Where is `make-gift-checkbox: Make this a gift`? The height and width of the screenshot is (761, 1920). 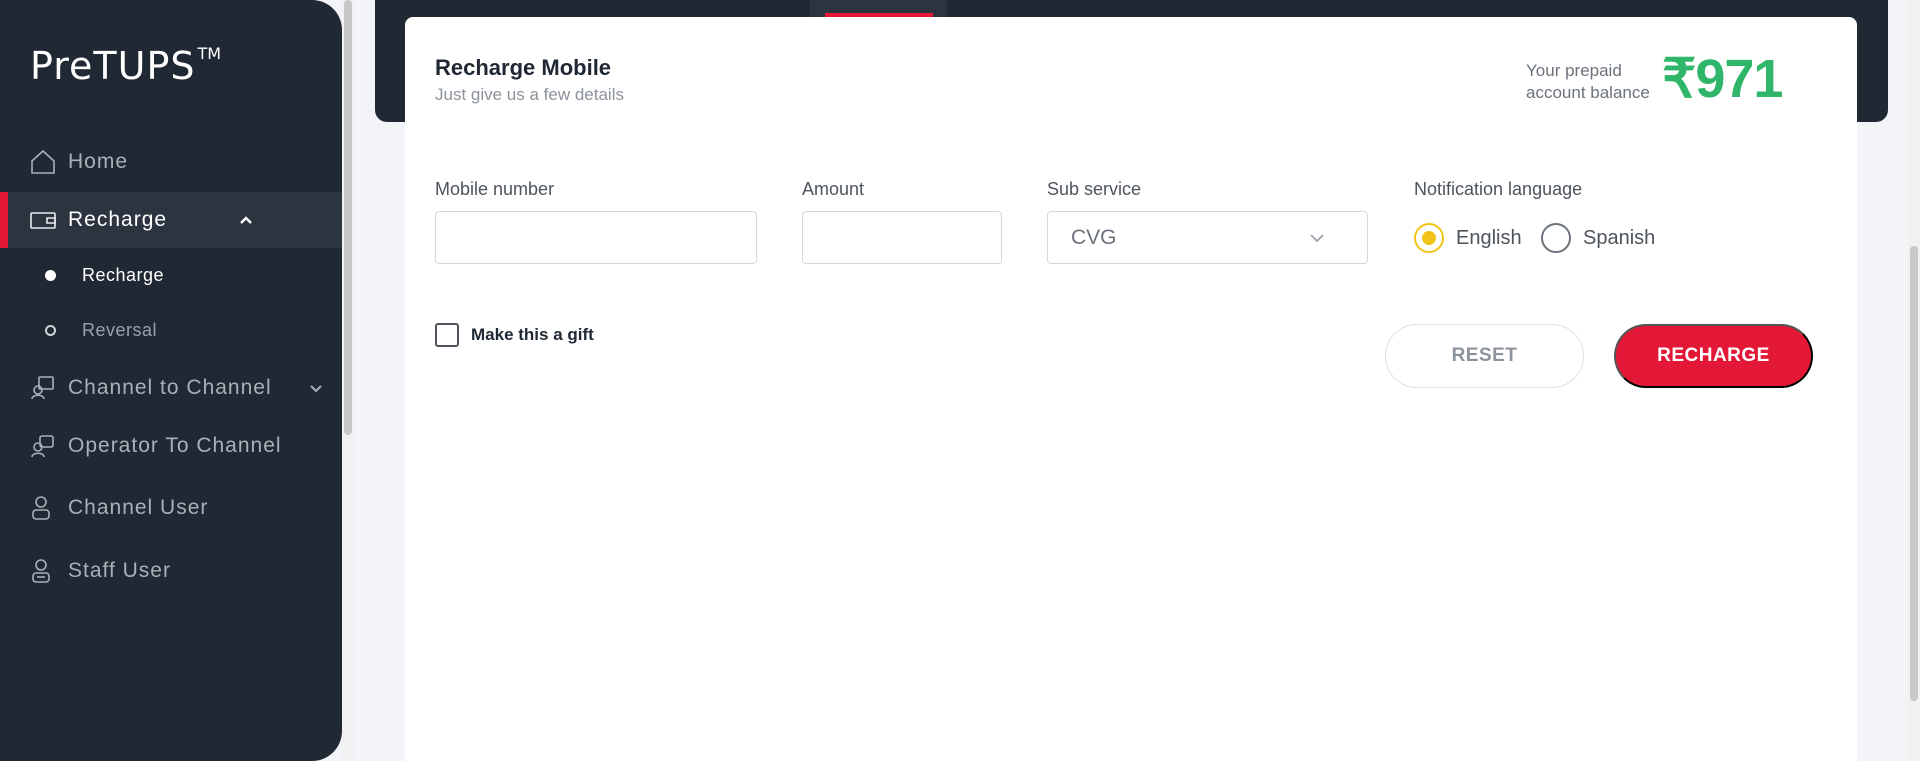
make-gift-checkbox: Make this a gift is located at coordinates (514, 335).